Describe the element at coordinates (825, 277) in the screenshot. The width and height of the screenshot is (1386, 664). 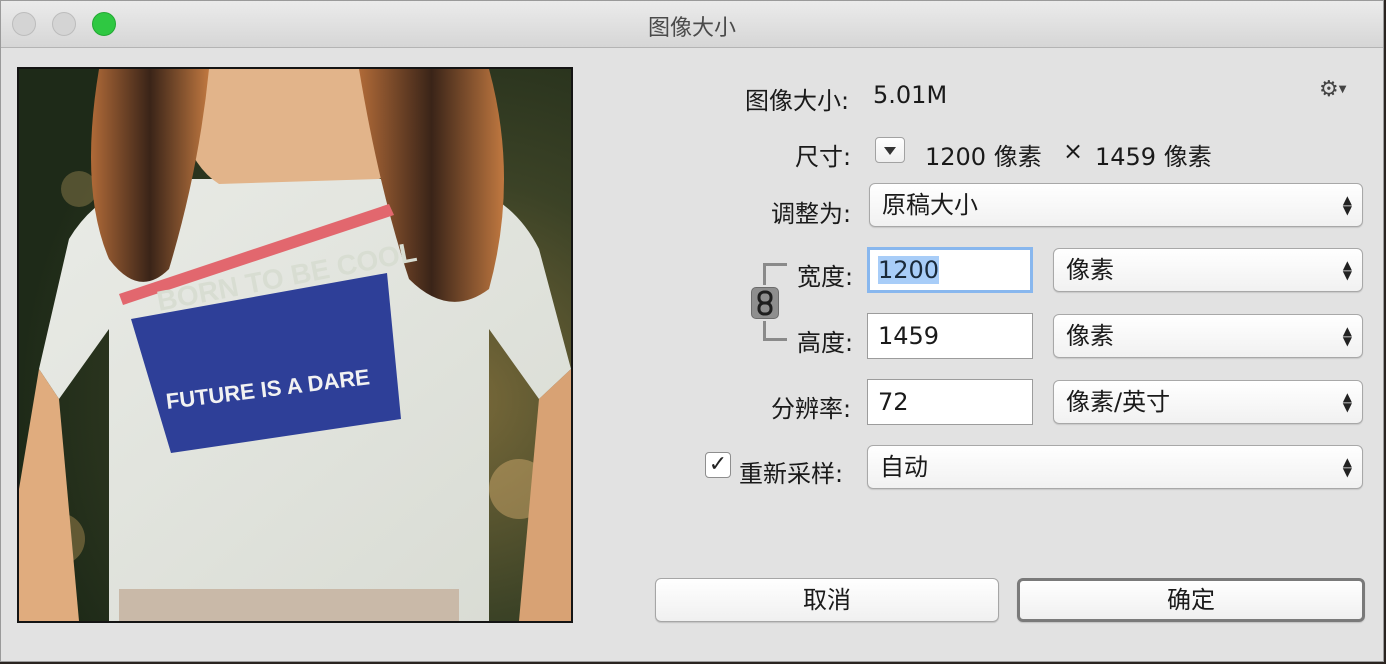
I see `width-label: 宽度:` at that location.